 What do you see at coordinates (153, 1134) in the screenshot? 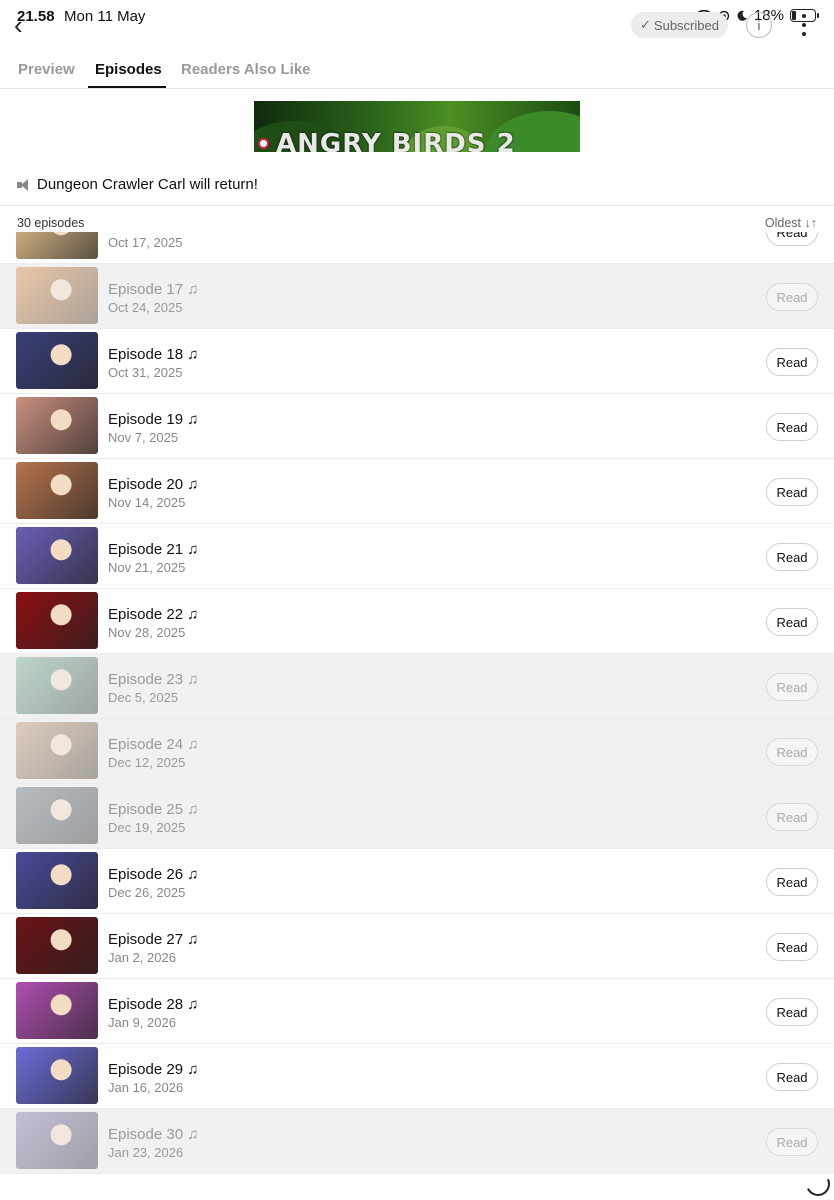
I see `episode-title: Episode 30 ♫` at bounding box center [153, 1134].